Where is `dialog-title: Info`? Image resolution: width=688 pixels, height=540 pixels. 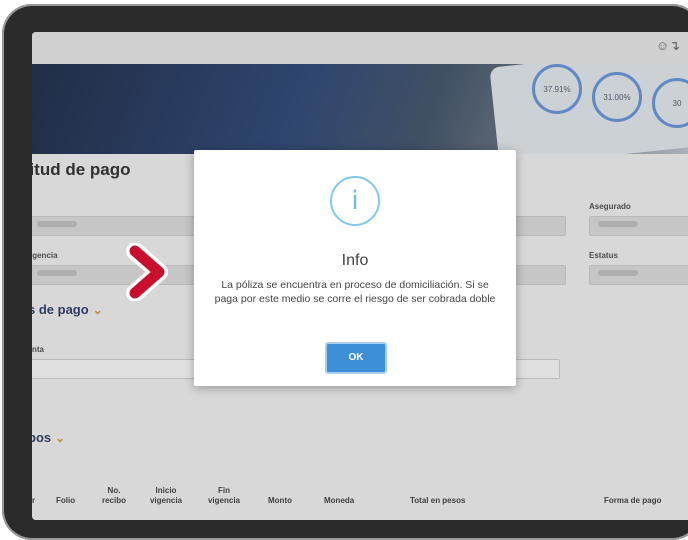
dialog-title: Info is located at coordinates (355, 260).